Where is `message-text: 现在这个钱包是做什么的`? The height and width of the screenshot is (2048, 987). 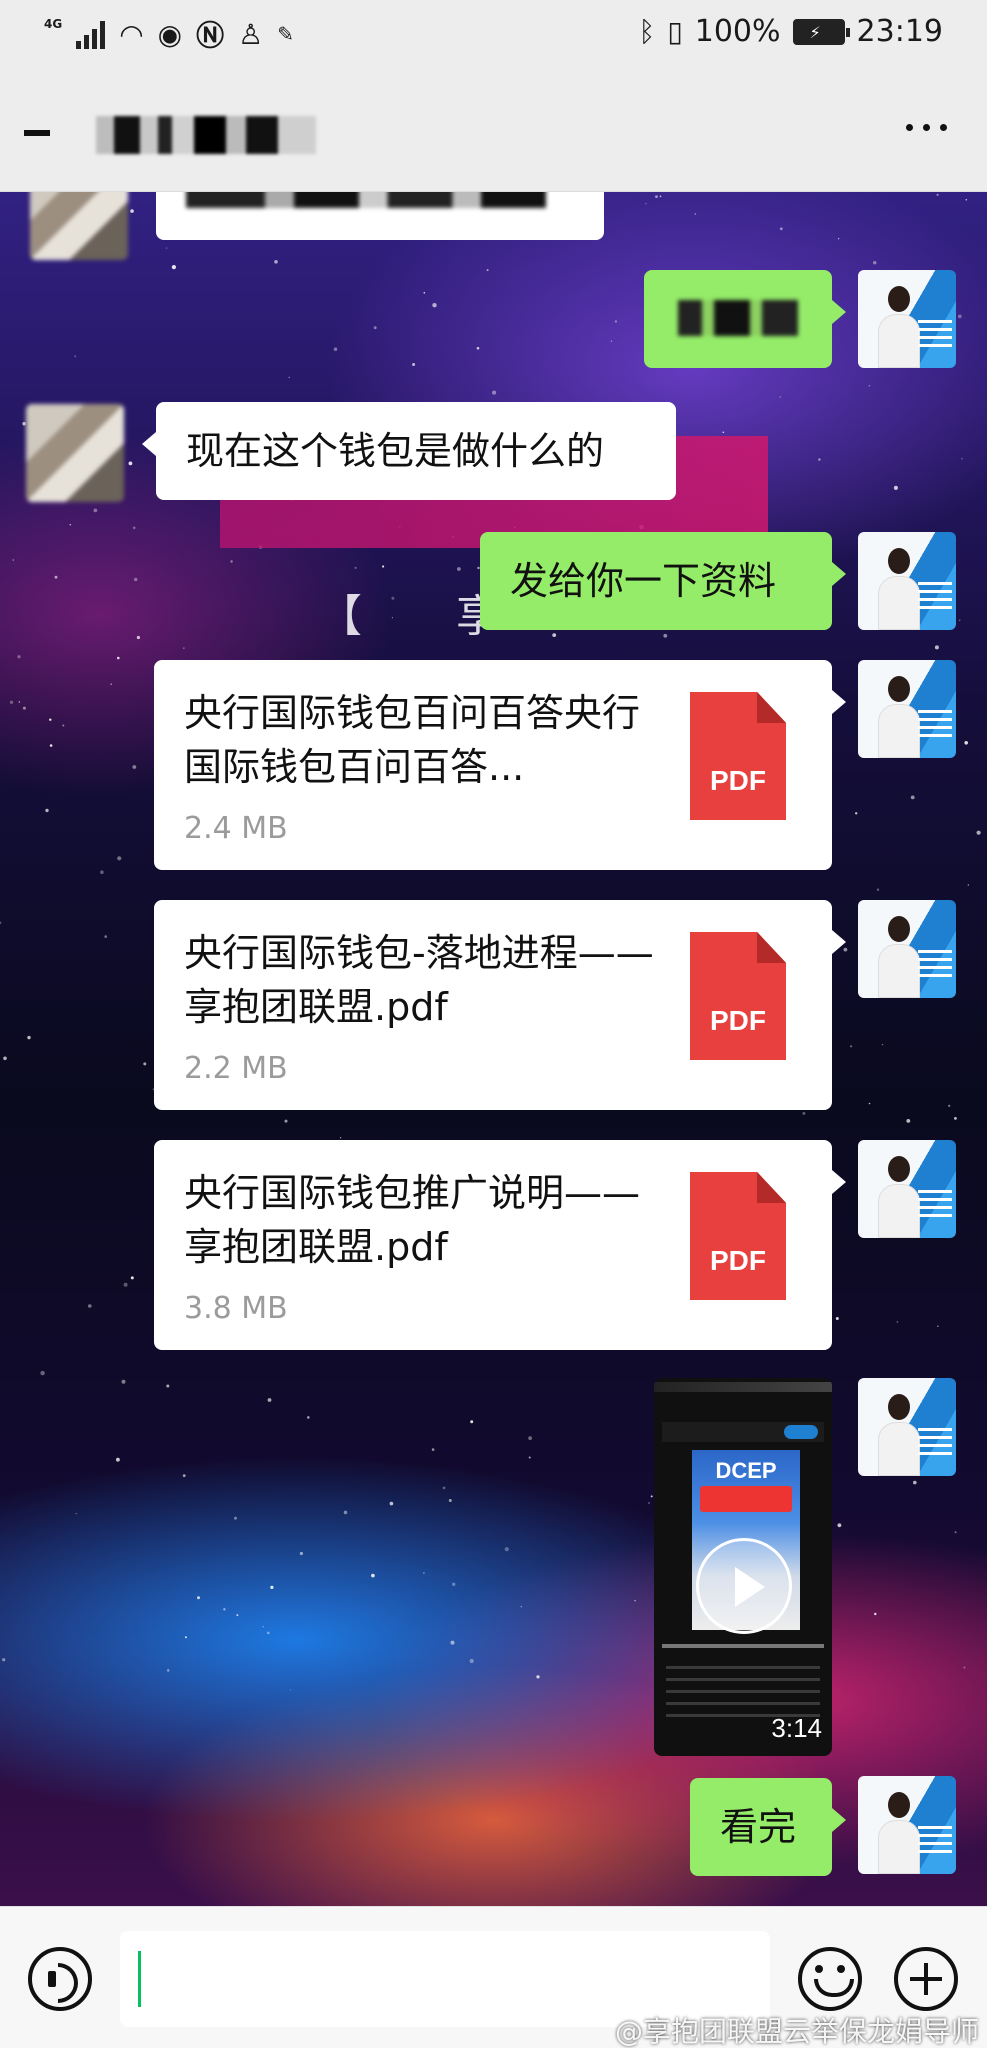 message-text: 现在这个钱包是做什么的 is located at coordinates (395, 451).